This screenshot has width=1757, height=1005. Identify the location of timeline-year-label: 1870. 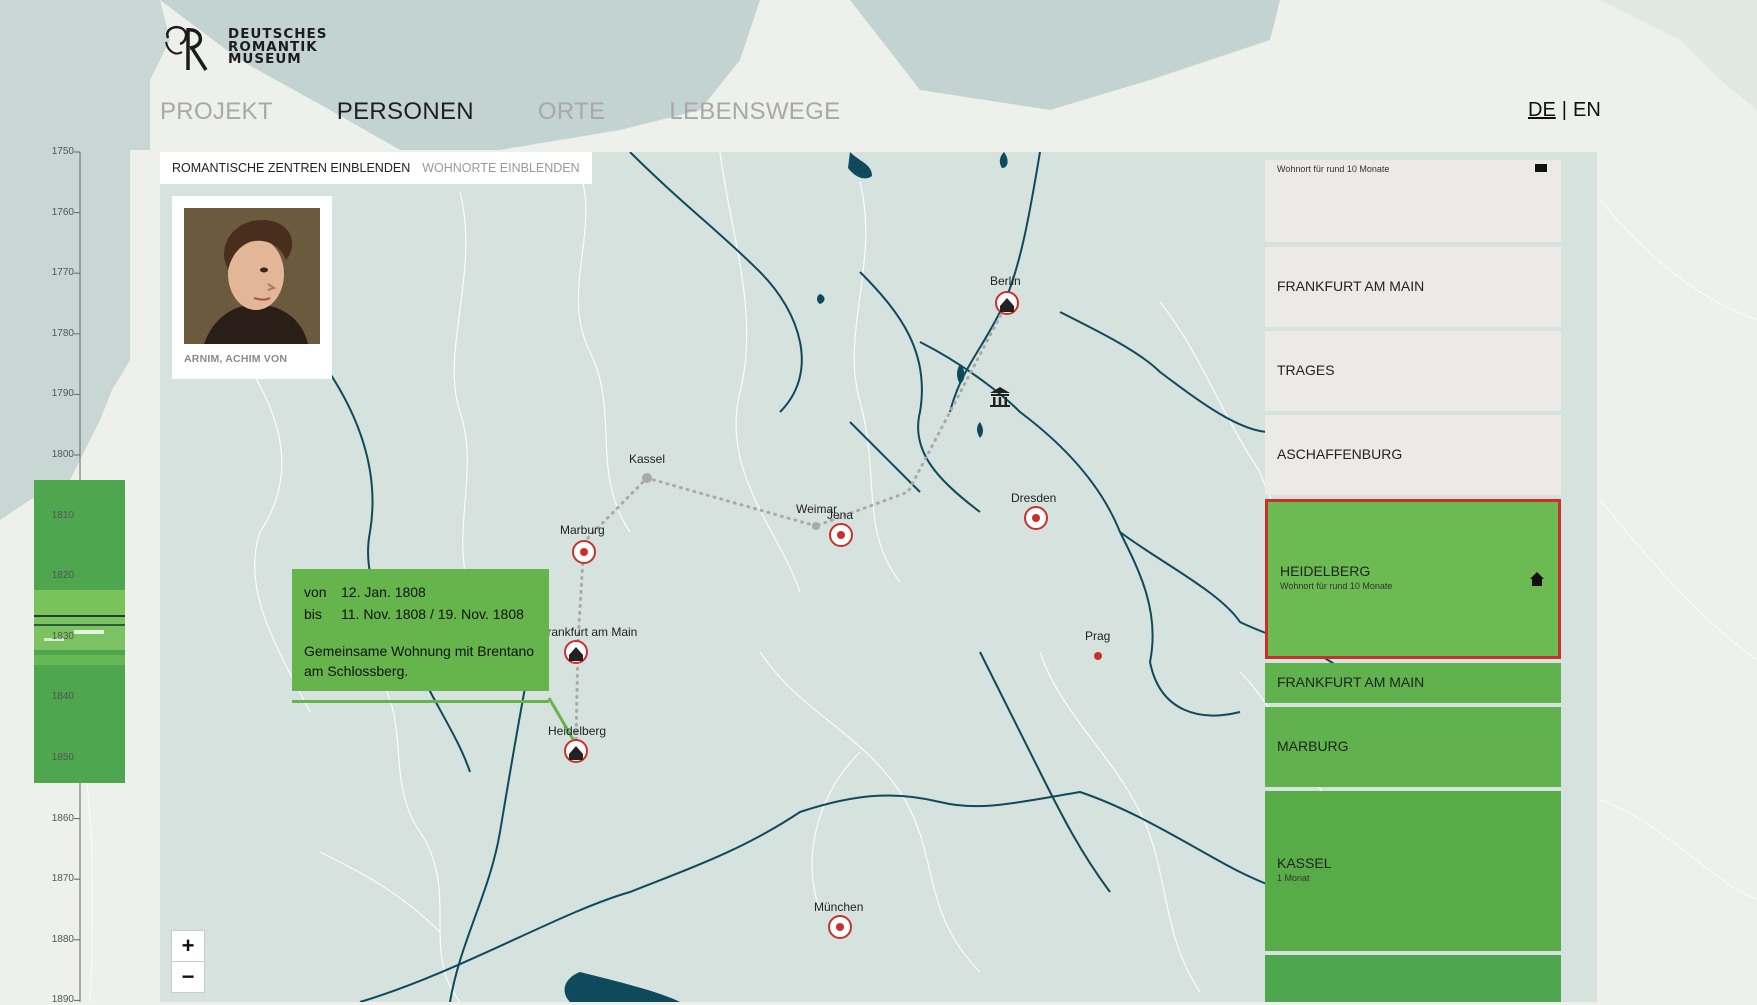
(62, 879).